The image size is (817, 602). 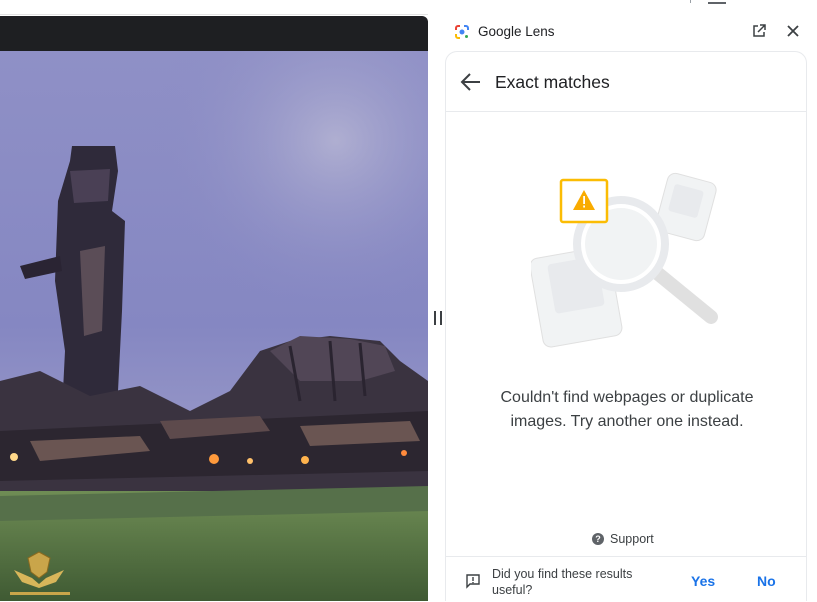 What do you see at coordinates (598, 539) in the screenshot?
I see `help-icon: ?` at bounding box center [598, 539].